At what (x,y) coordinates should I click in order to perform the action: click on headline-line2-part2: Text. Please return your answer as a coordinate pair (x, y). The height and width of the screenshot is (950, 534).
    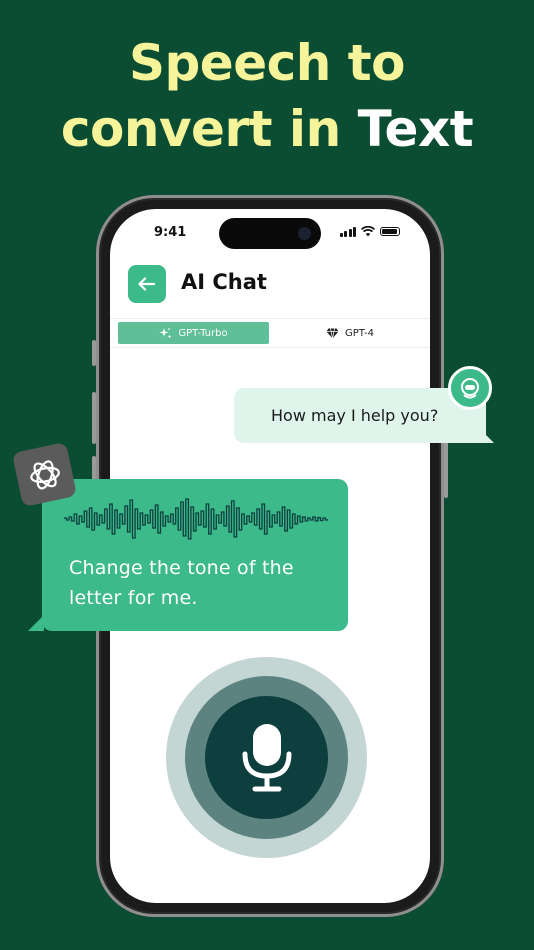
    Looking at the image, I should click on (415, 129).